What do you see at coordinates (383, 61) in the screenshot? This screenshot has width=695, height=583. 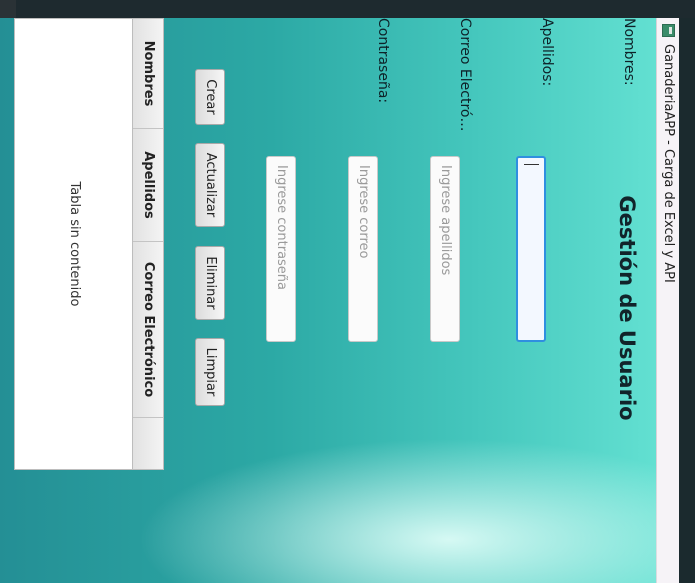 I see `contrasena-label: Contraseña:` at bounding box center [383, 61].